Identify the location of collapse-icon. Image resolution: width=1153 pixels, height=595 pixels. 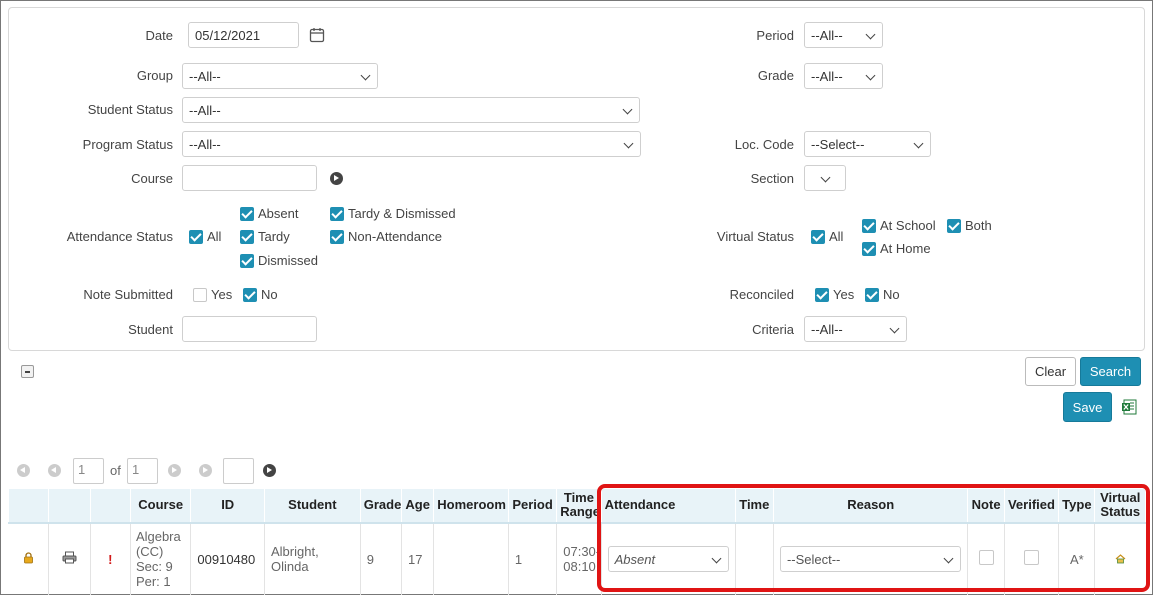
(27, 371).